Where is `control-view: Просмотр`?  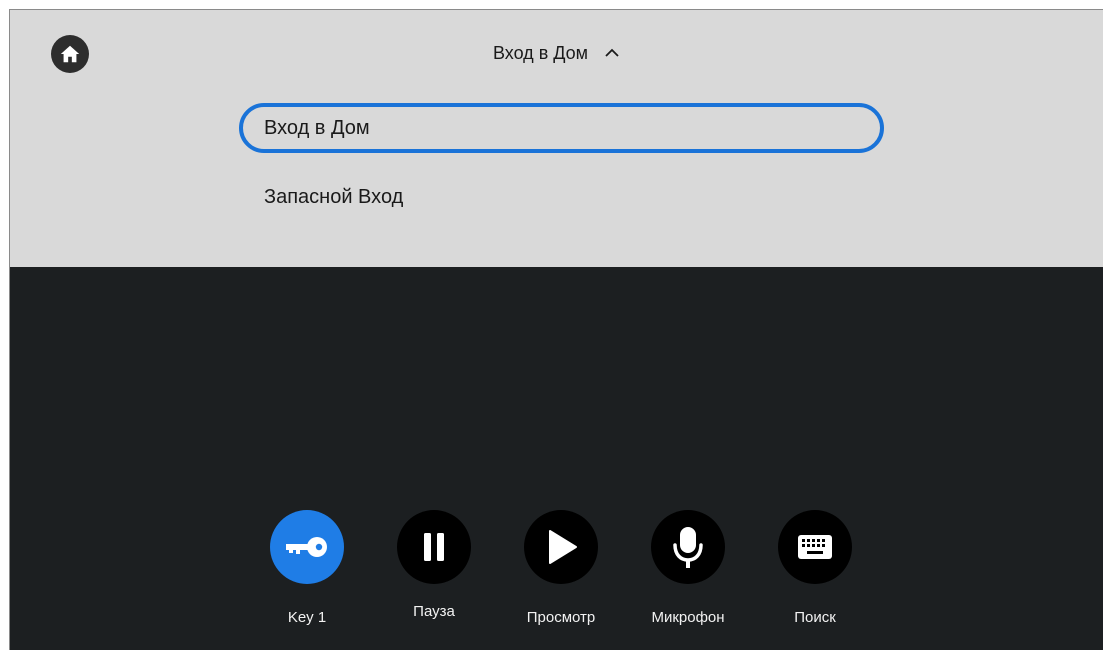 control-view: Просмотр is located at coordinates (561, 568).